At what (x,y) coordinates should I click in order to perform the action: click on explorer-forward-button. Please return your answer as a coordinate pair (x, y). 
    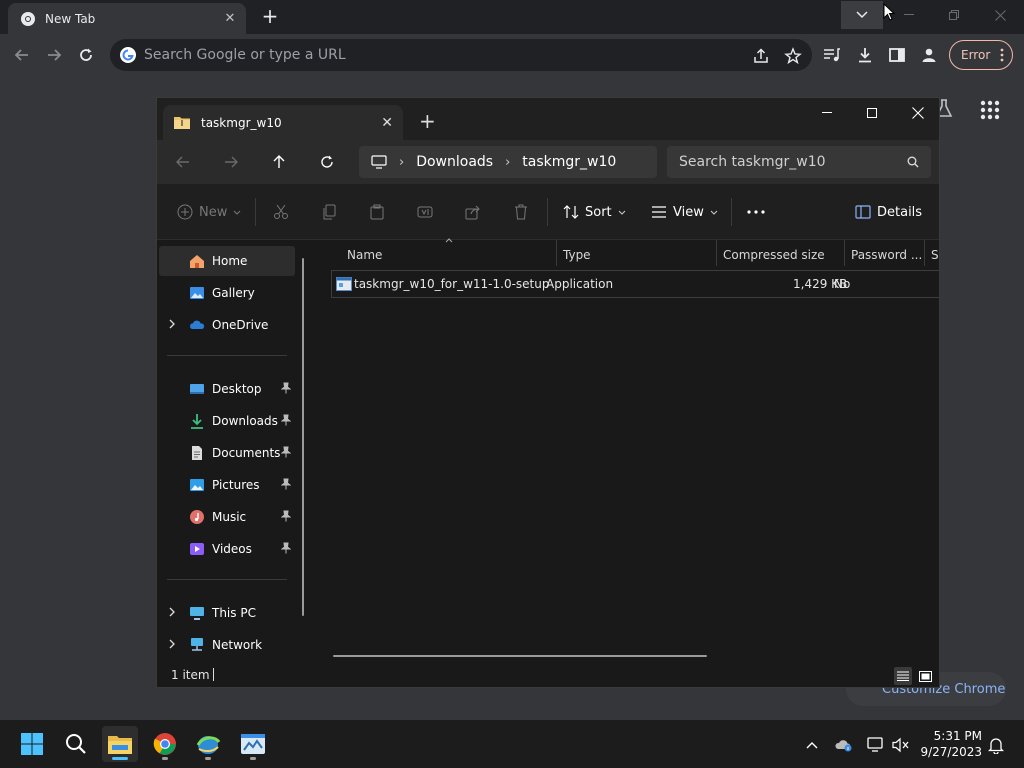
    Looking at the image, I should click on (231, 162).